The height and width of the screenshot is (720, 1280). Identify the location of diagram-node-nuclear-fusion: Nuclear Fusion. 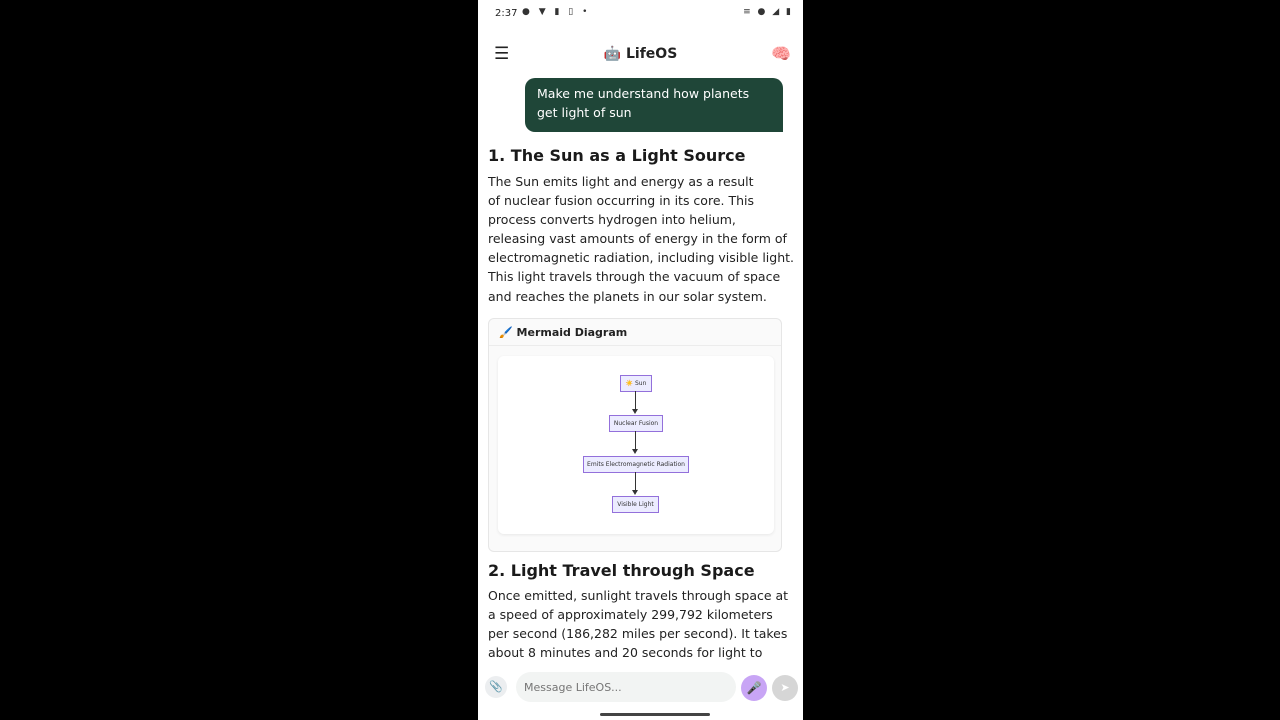
(636, 423).